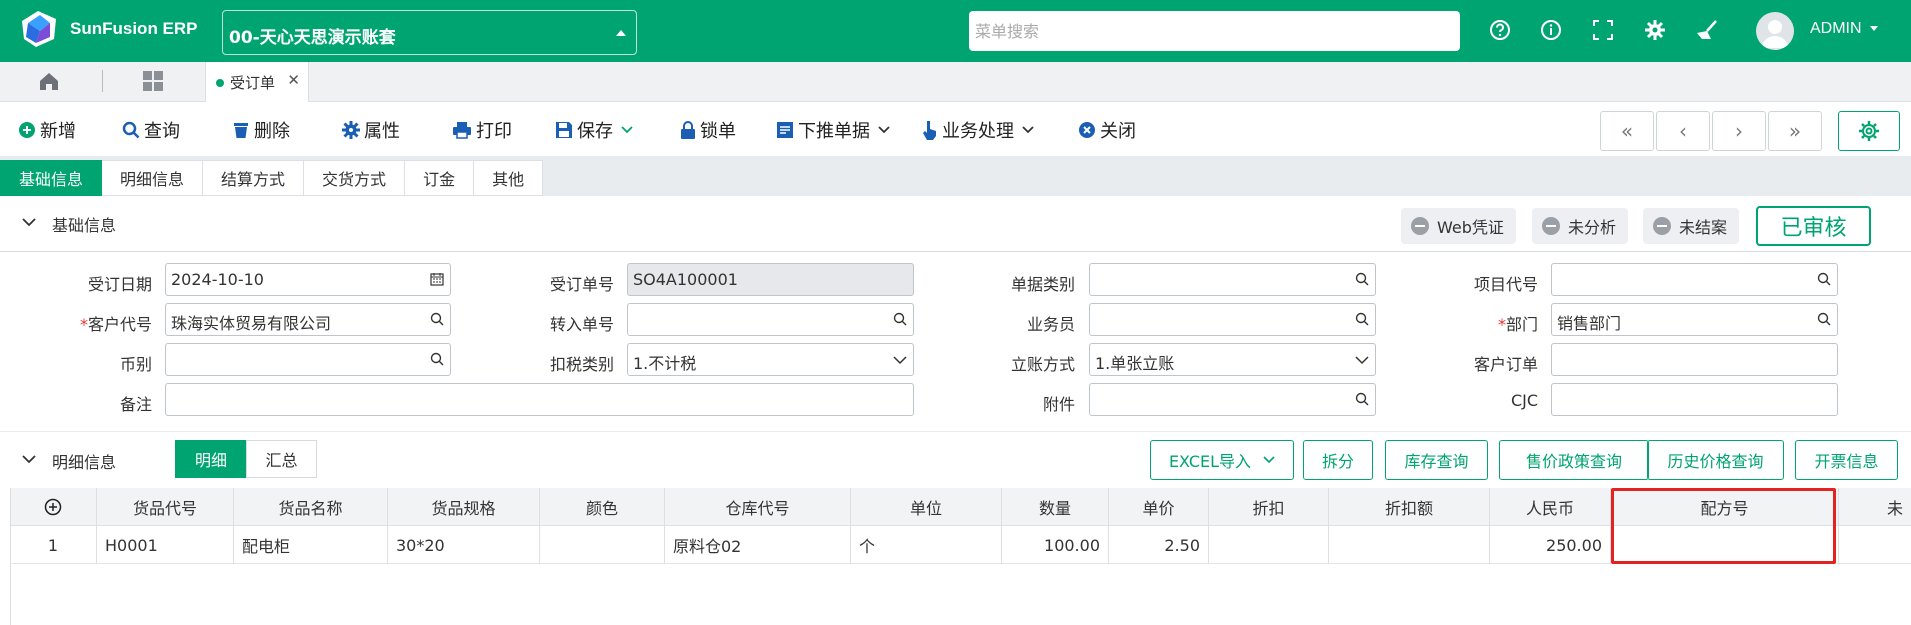  Describe the element at coordinates (84, 462) in the screenshot. I see `detail-title: 明细信息` at that location.